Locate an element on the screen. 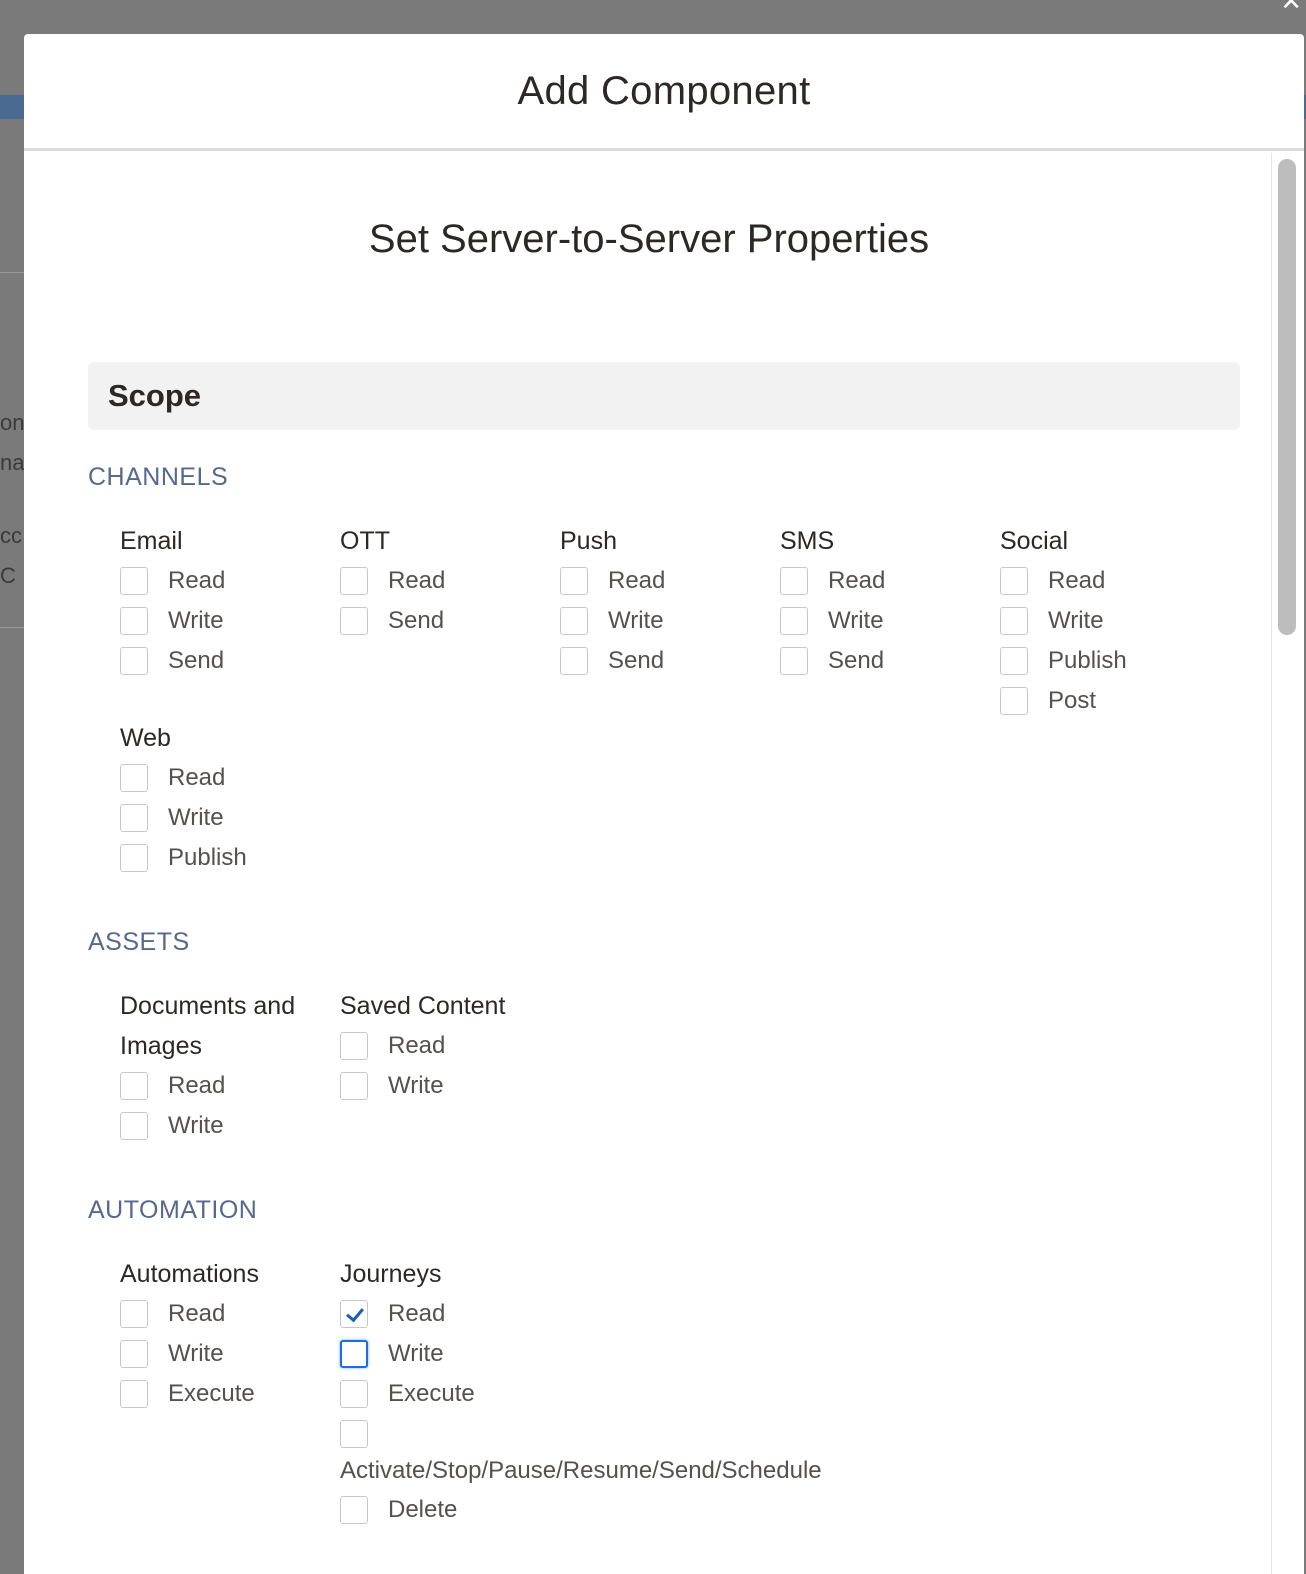 The image size is (1306, 1574). group-title: Push is located at coordinates (588, 541).